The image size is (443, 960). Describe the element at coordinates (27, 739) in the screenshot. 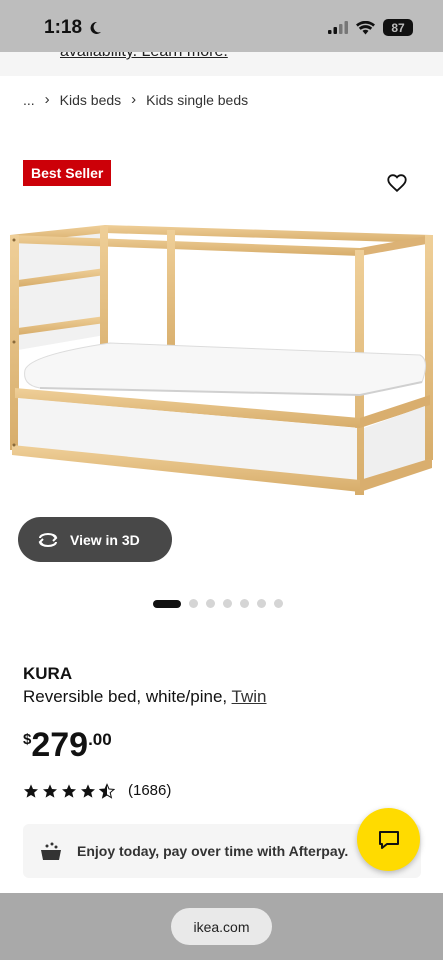

I see `price-currency: $` at that location.